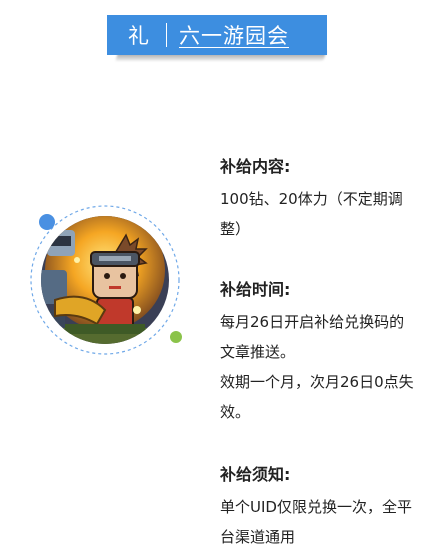  I want to click on green-dot, so click(176, 337).